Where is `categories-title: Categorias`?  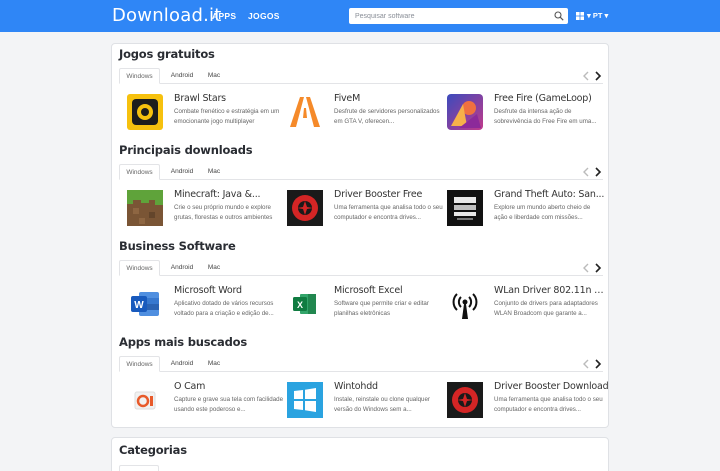
categories-title: Categorias is located at coordinates (153, 450).